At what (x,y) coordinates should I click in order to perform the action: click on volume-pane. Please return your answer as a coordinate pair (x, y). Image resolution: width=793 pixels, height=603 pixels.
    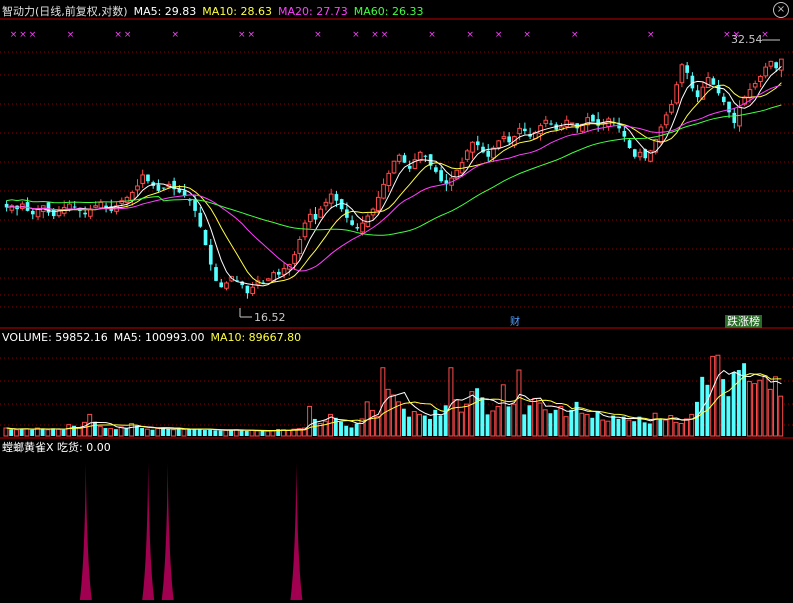
    Looking at the image, I should click on (393, 395).